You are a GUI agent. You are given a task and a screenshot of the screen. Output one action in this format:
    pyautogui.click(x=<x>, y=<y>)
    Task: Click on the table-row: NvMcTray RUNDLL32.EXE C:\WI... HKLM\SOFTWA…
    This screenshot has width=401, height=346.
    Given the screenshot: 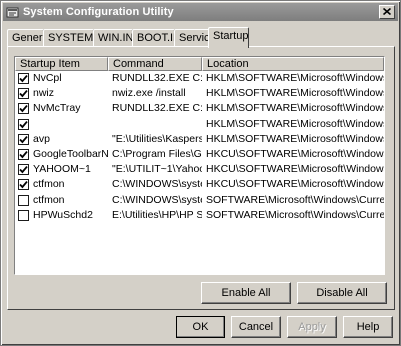 What is the action you would take?
    pyautogui.click(x=199, y=108)
    